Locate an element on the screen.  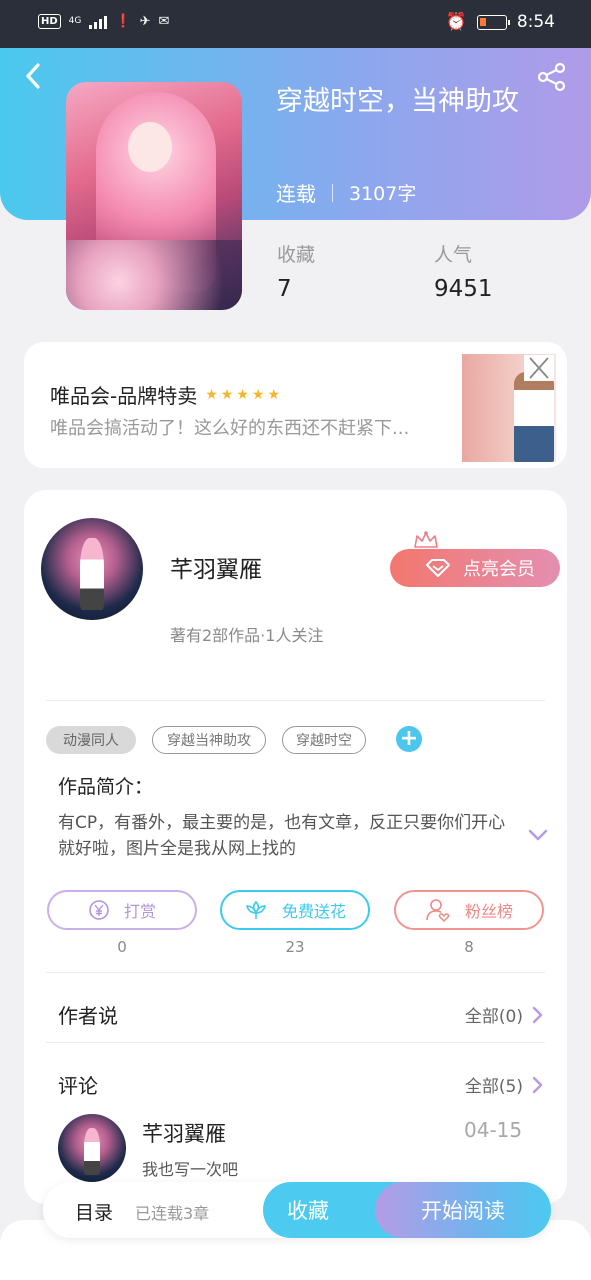
tag-assist-god: 穿越当神助攻 is located at coordinates (209, 740).